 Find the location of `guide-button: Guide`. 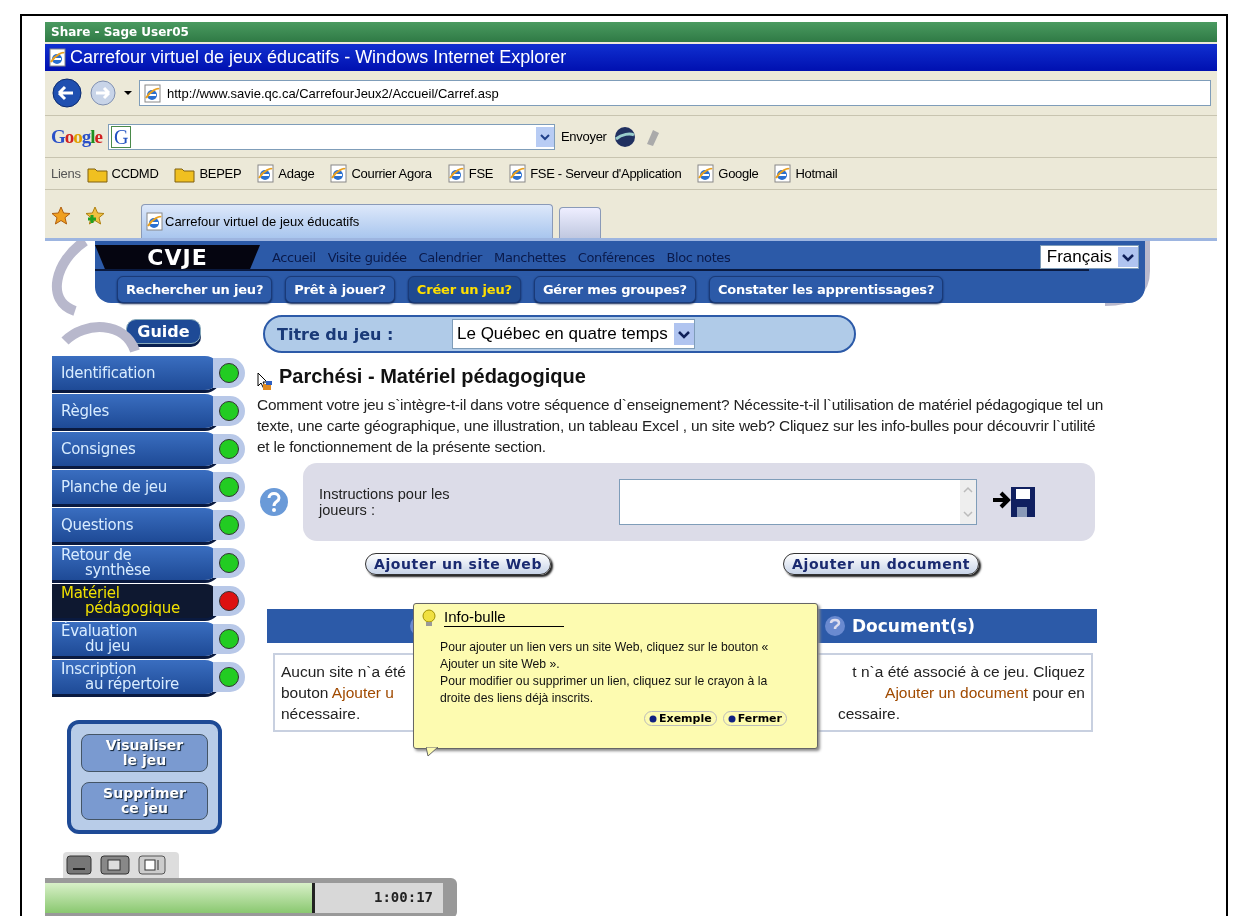

guide-button: Guide is located at coordinates (163, 331).